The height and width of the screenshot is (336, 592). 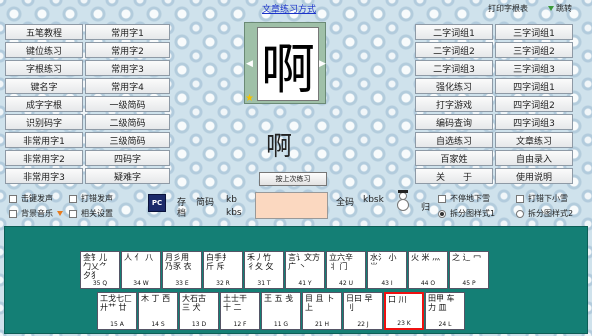 I want to click on option-error-sound: 打错发声, so click(x=91, y=198).